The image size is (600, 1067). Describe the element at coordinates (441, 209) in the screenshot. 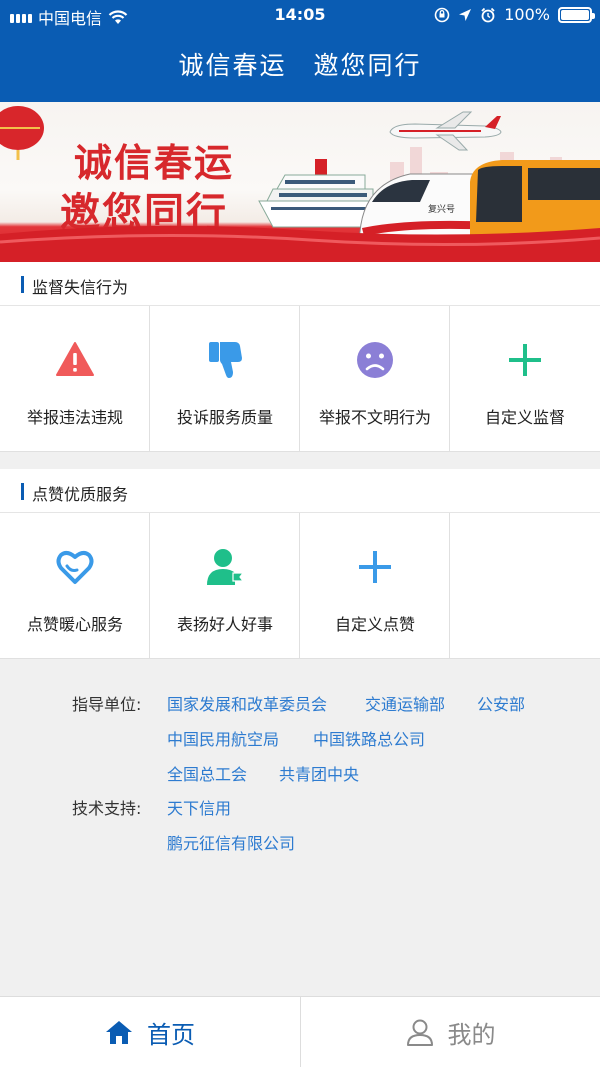

I see `train-name-label: 复兴号` at that location.